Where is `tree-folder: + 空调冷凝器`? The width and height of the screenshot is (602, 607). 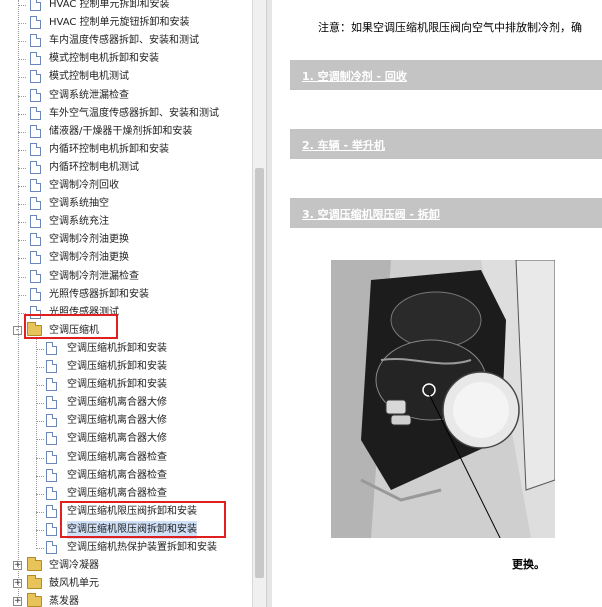 tree-folder: + 空调冷凝器 is located at coordinates (126, 566).